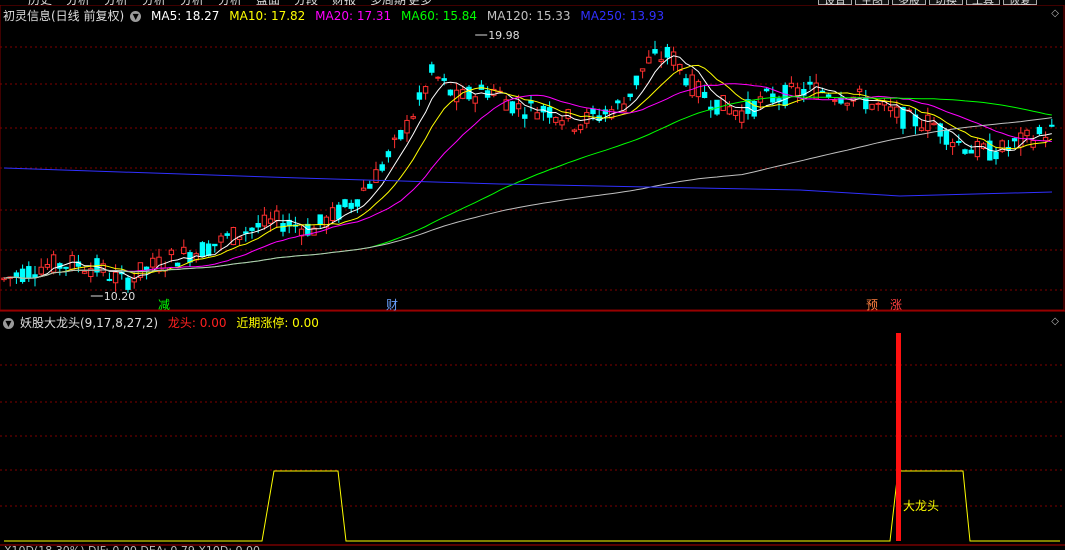 This screenshot has width=1065, height=550. What do you see at coordinates (1055, 13) in the screenshot?
I see `collapse-icon: ◇` at bounding box center [1055, 13].